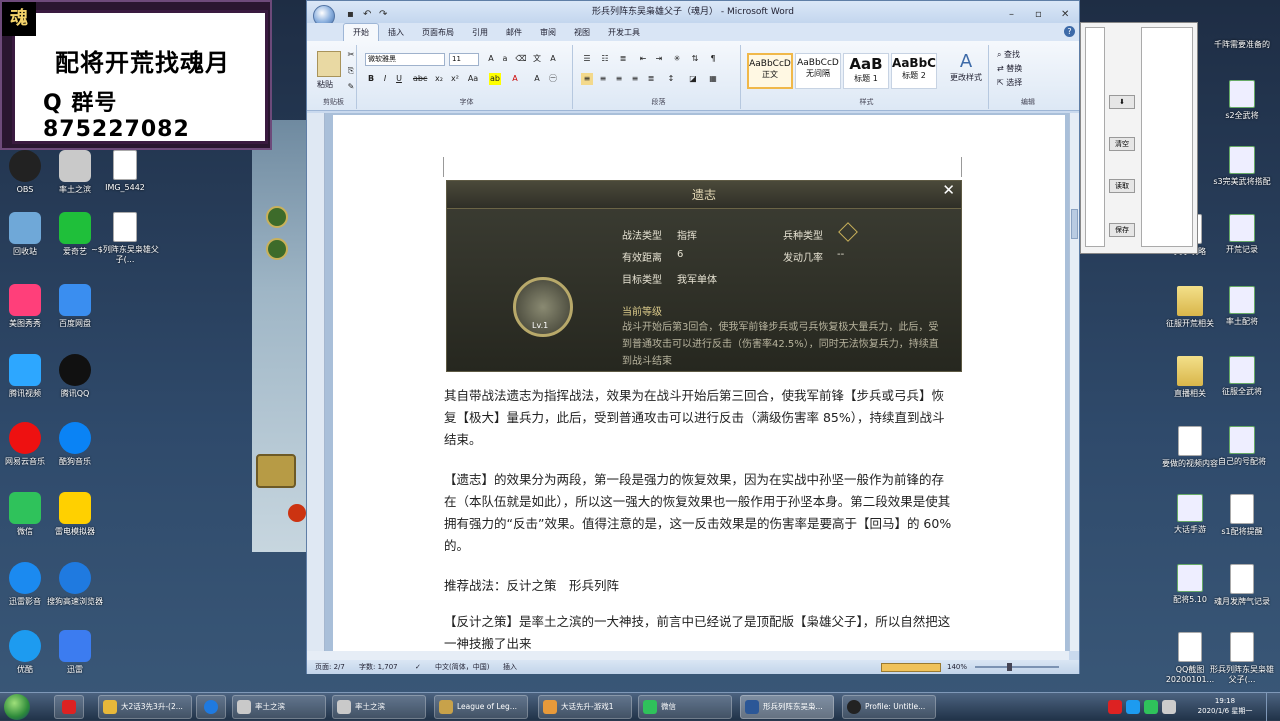  What do you see at coordinates (685, 707) in the screenshot?
I see `taskbar-item: 微信` at bounding box center [685, 707].